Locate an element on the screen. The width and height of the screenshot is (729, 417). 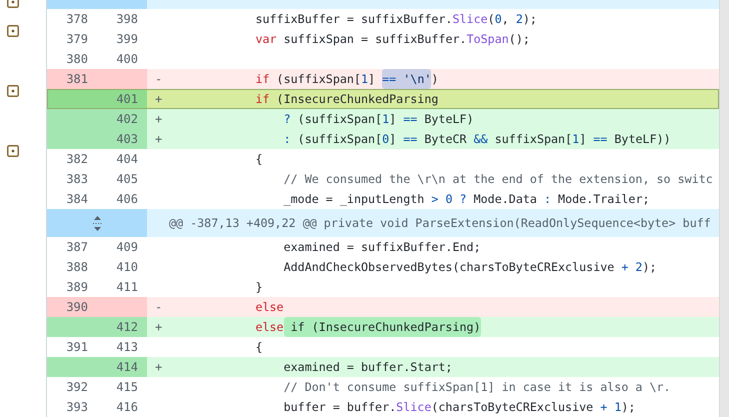
diff-row: 401 + if (InsecureChunkedParsing is located at coordinates (383, 99).